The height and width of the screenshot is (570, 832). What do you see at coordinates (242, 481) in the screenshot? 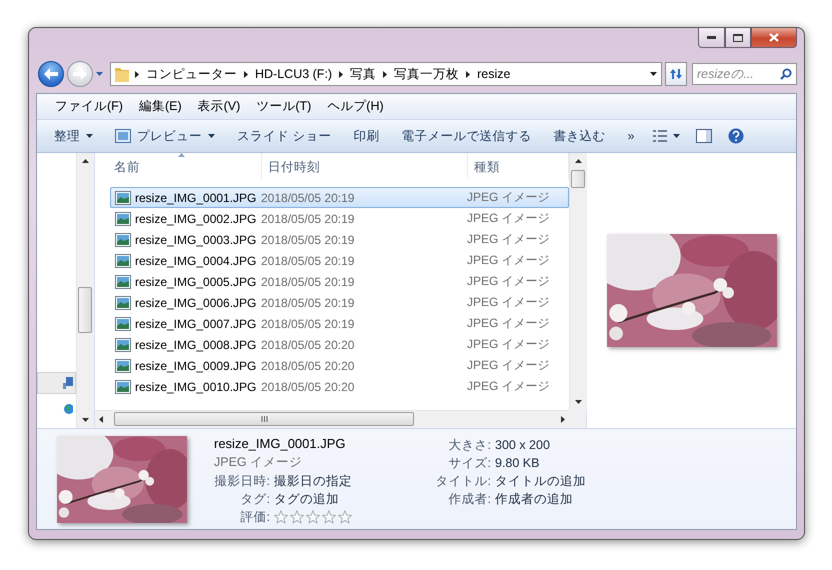
I see `field-label: 撮影日時:` at bounding box center [242, 481].